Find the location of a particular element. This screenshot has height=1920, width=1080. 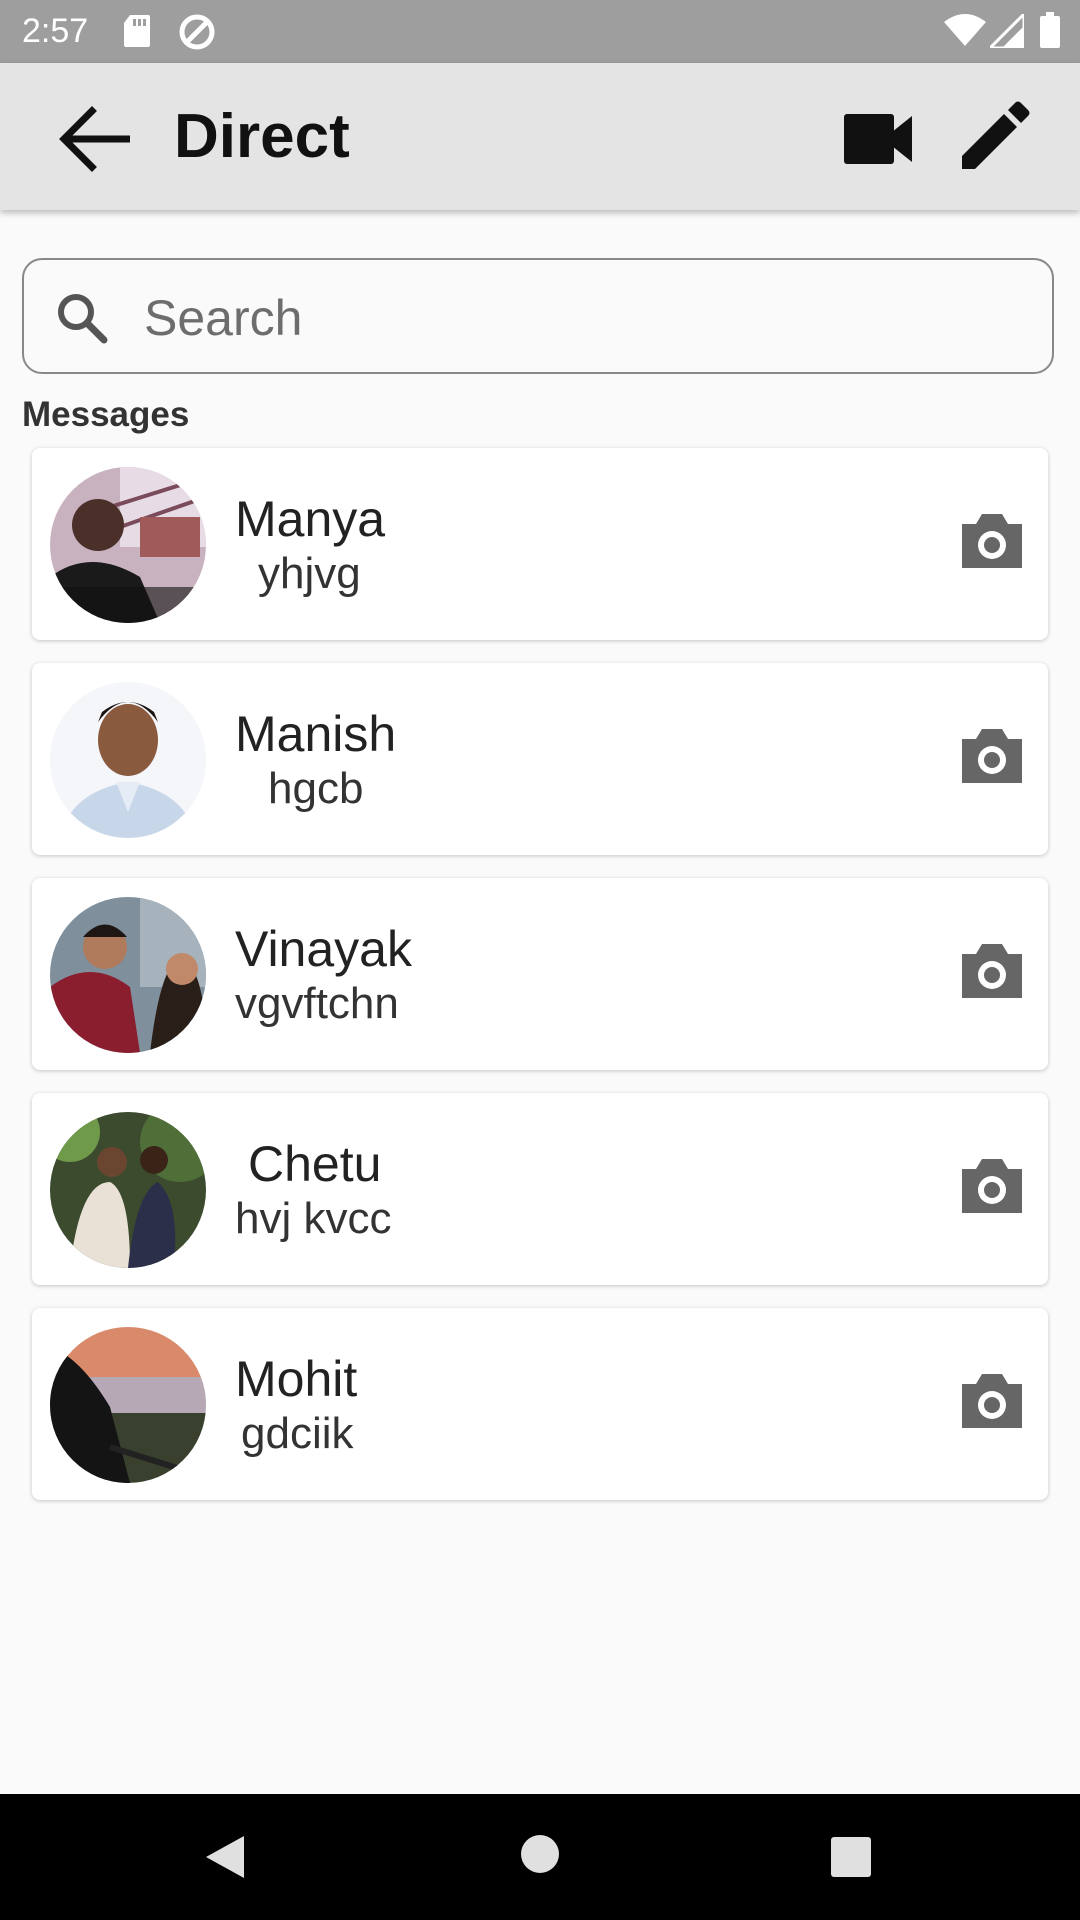

video-call-button is located at coordinates (878, 139).